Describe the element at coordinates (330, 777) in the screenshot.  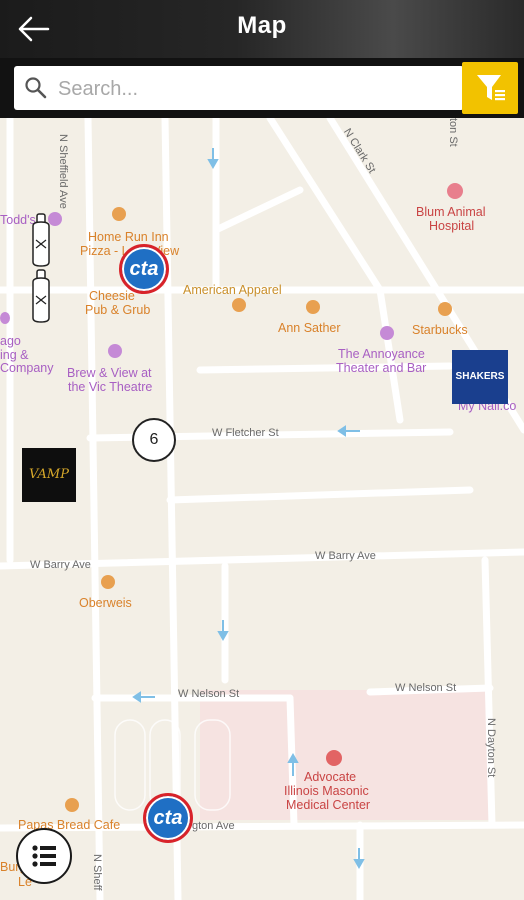
I see `place-label-advocate: Advocate` at that location.